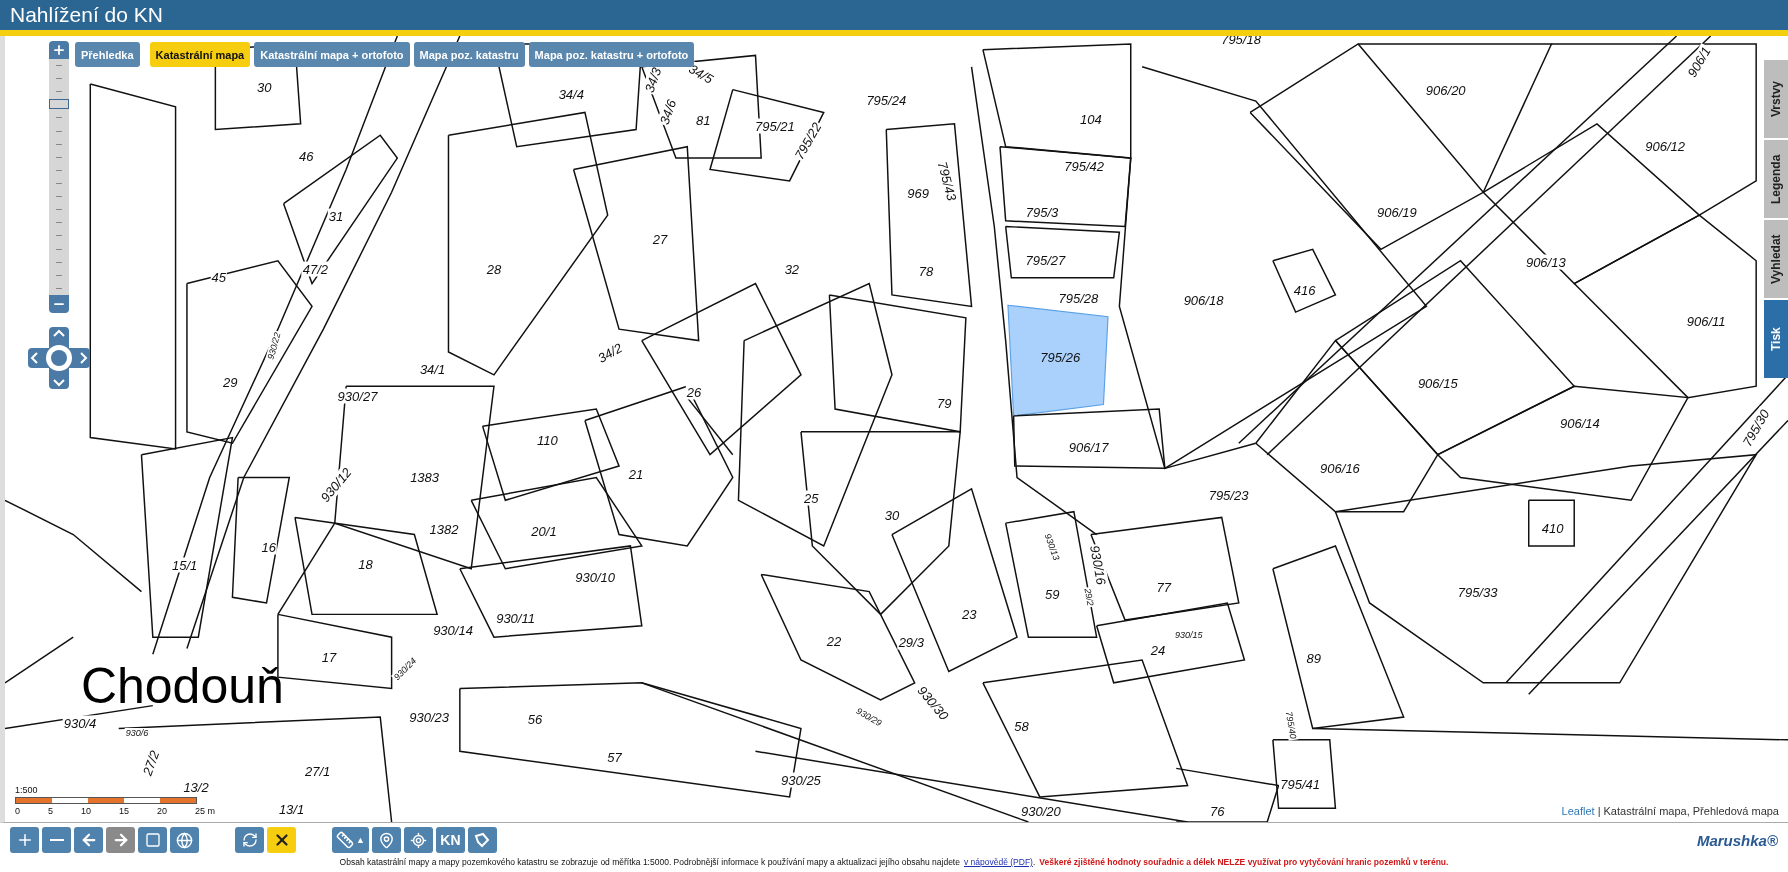 The image size is (1788, 872). I want to click on zoom-slider, so click(59, 177).